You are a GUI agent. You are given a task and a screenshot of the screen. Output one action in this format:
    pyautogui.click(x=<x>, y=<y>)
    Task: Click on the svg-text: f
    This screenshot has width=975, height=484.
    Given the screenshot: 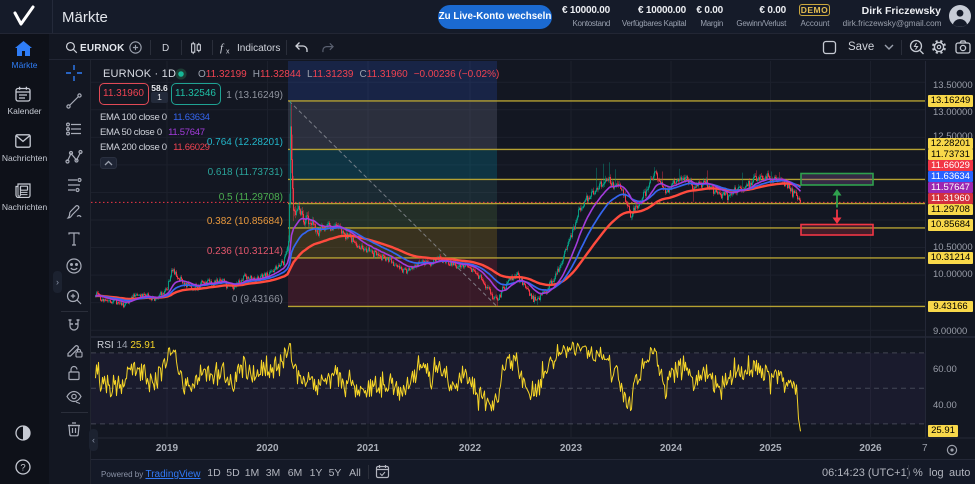 What is the action you would take?
    pyautogui.click(x=222, y=48)
    